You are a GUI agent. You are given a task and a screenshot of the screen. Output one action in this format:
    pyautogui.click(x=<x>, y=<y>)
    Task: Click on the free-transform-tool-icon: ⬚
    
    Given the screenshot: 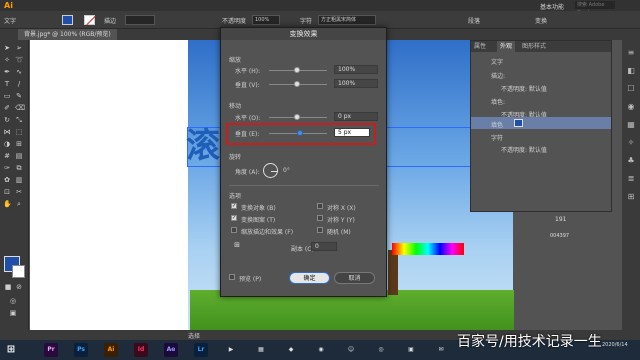 What is the action you would take?
    pyautogui.click(x=19, y=132)
    